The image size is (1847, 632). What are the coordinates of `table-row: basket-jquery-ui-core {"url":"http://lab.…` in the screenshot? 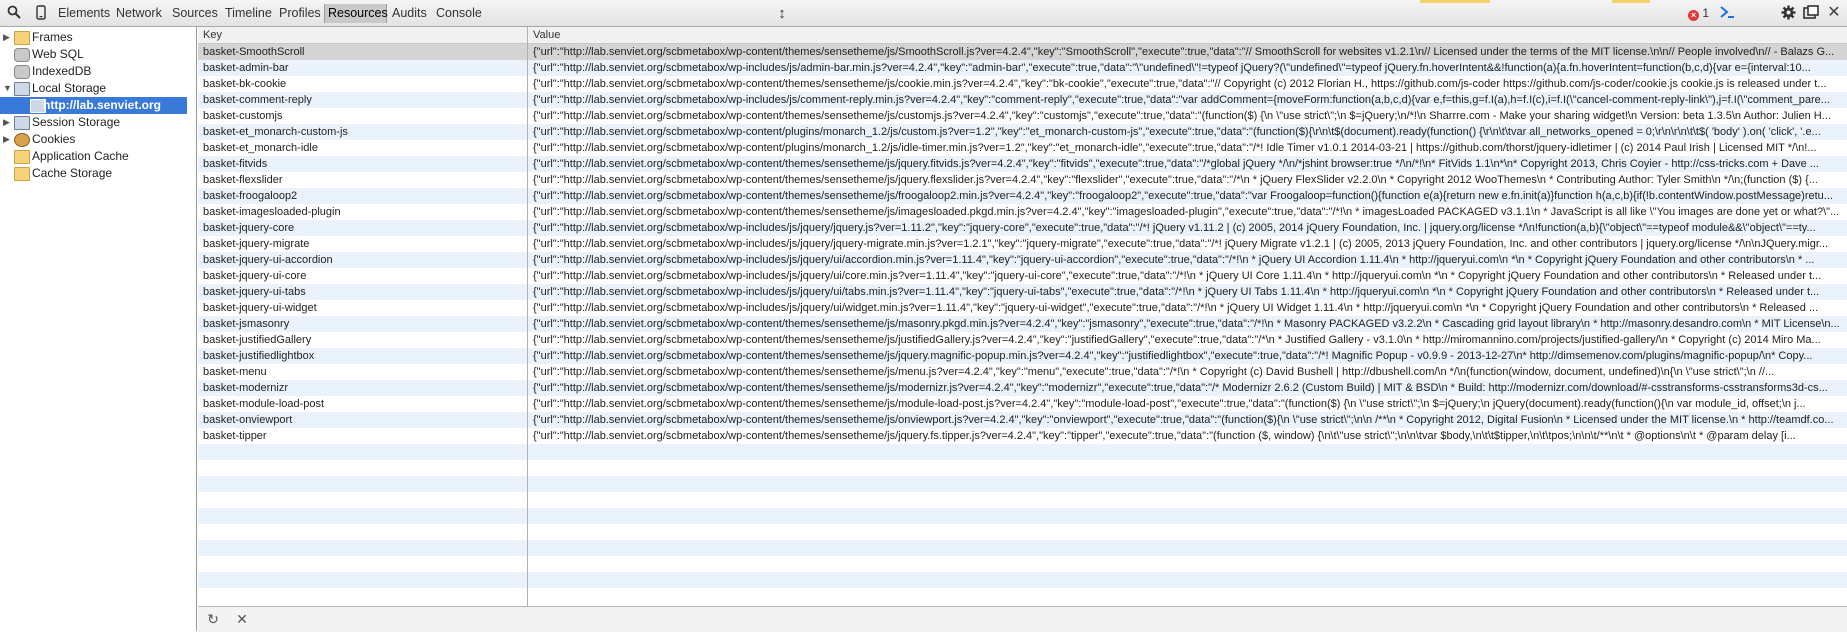 It's located at (1022, 276).